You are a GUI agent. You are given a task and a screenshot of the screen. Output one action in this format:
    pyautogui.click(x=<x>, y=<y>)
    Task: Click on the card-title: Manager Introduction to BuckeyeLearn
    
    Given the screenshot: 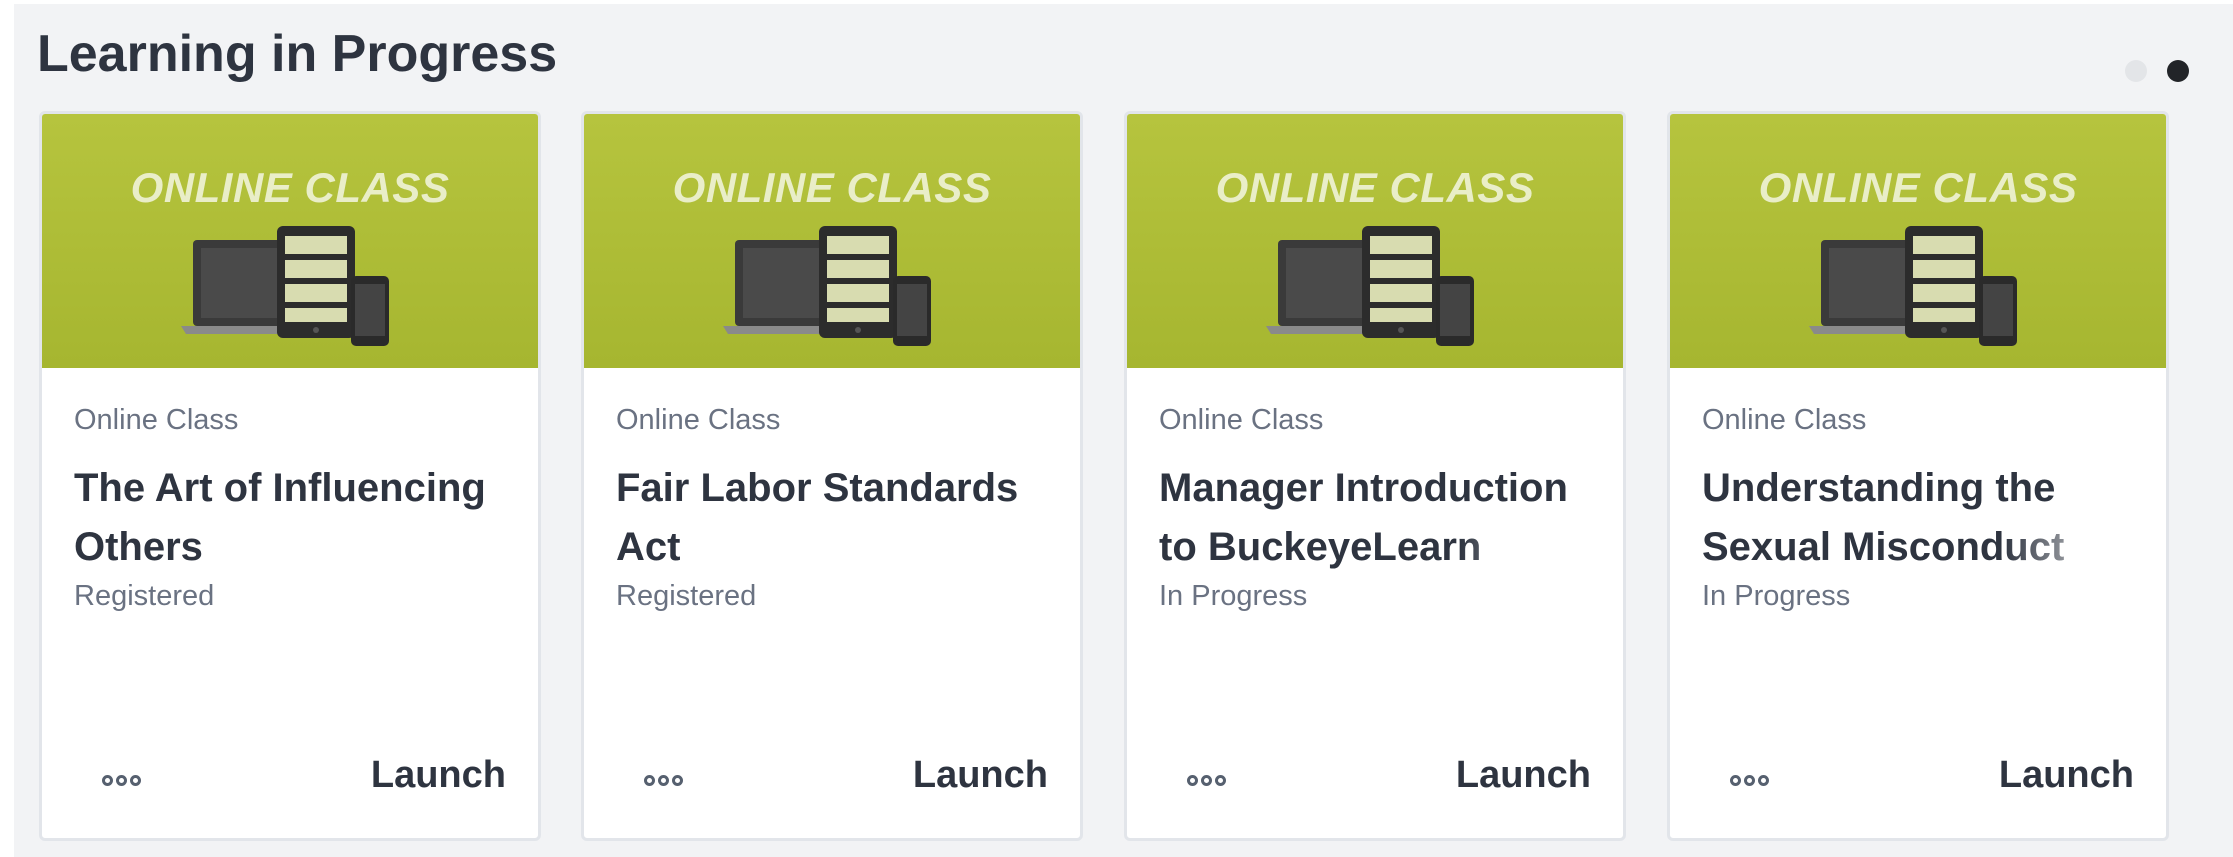 What is the action you would take?
    pyautogui.click(x=1384, y=520)
    